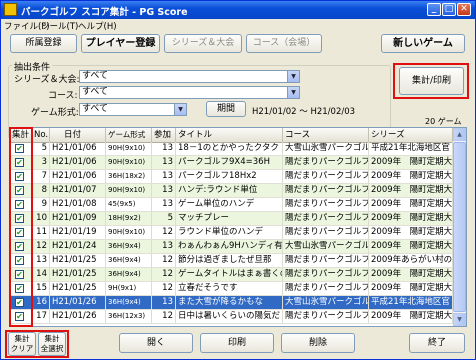 This screenshot has height=360, width=476. What do you see at coordinates (226, 109) in the screenshot?
I see `period-button: 期間` at bounding box center [226, 109].